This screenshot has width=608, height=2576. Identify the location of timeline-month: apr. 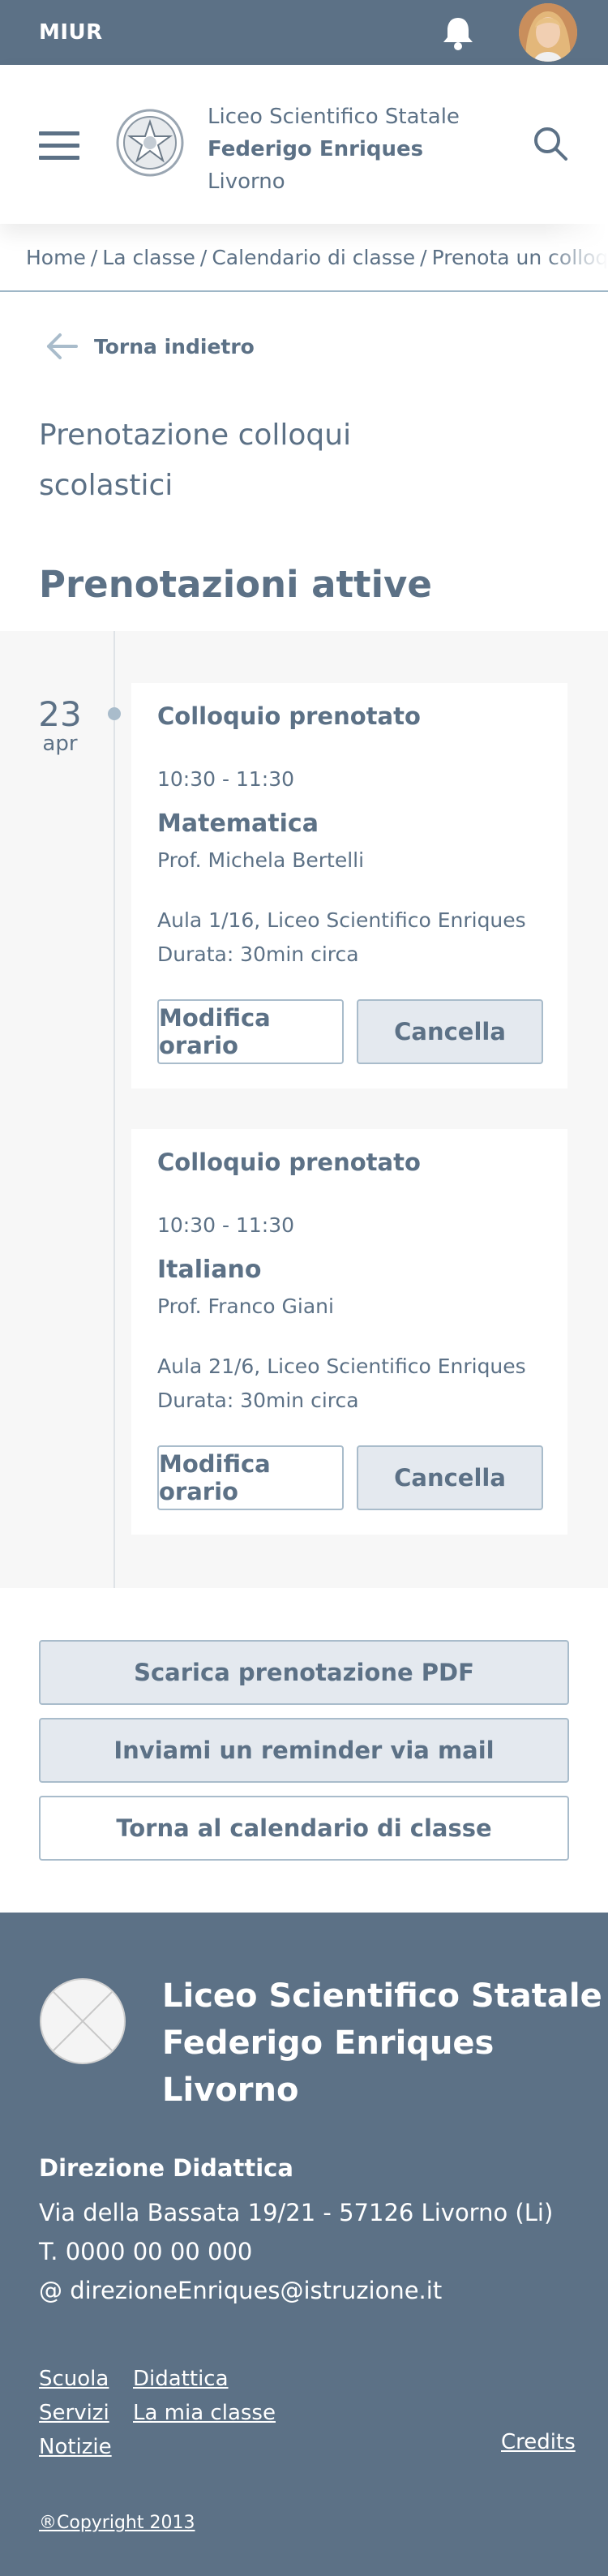
(60, 744).